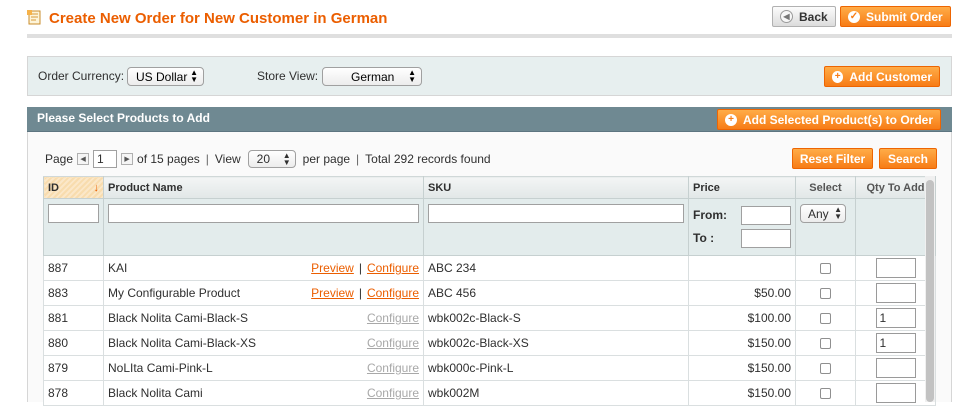 Image resolution: width=979 pixels, height=406 pixels. I want to click on column-header-sku: SKU, so click(556, 187).